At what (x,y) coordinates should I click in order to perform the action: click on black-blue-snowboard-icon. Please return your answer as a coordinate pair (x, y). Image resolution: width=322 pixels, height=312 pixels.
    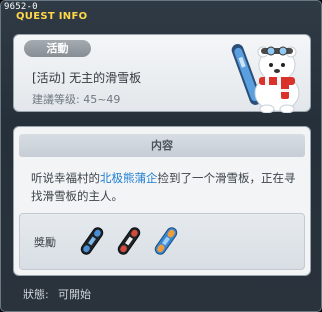
    Looking at the image, I should click on (92, 241).